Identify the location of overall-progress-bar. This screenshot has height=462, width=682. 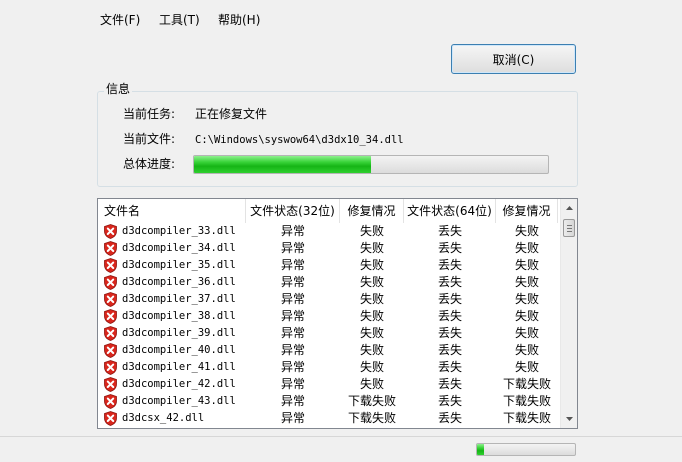
(371, 164).